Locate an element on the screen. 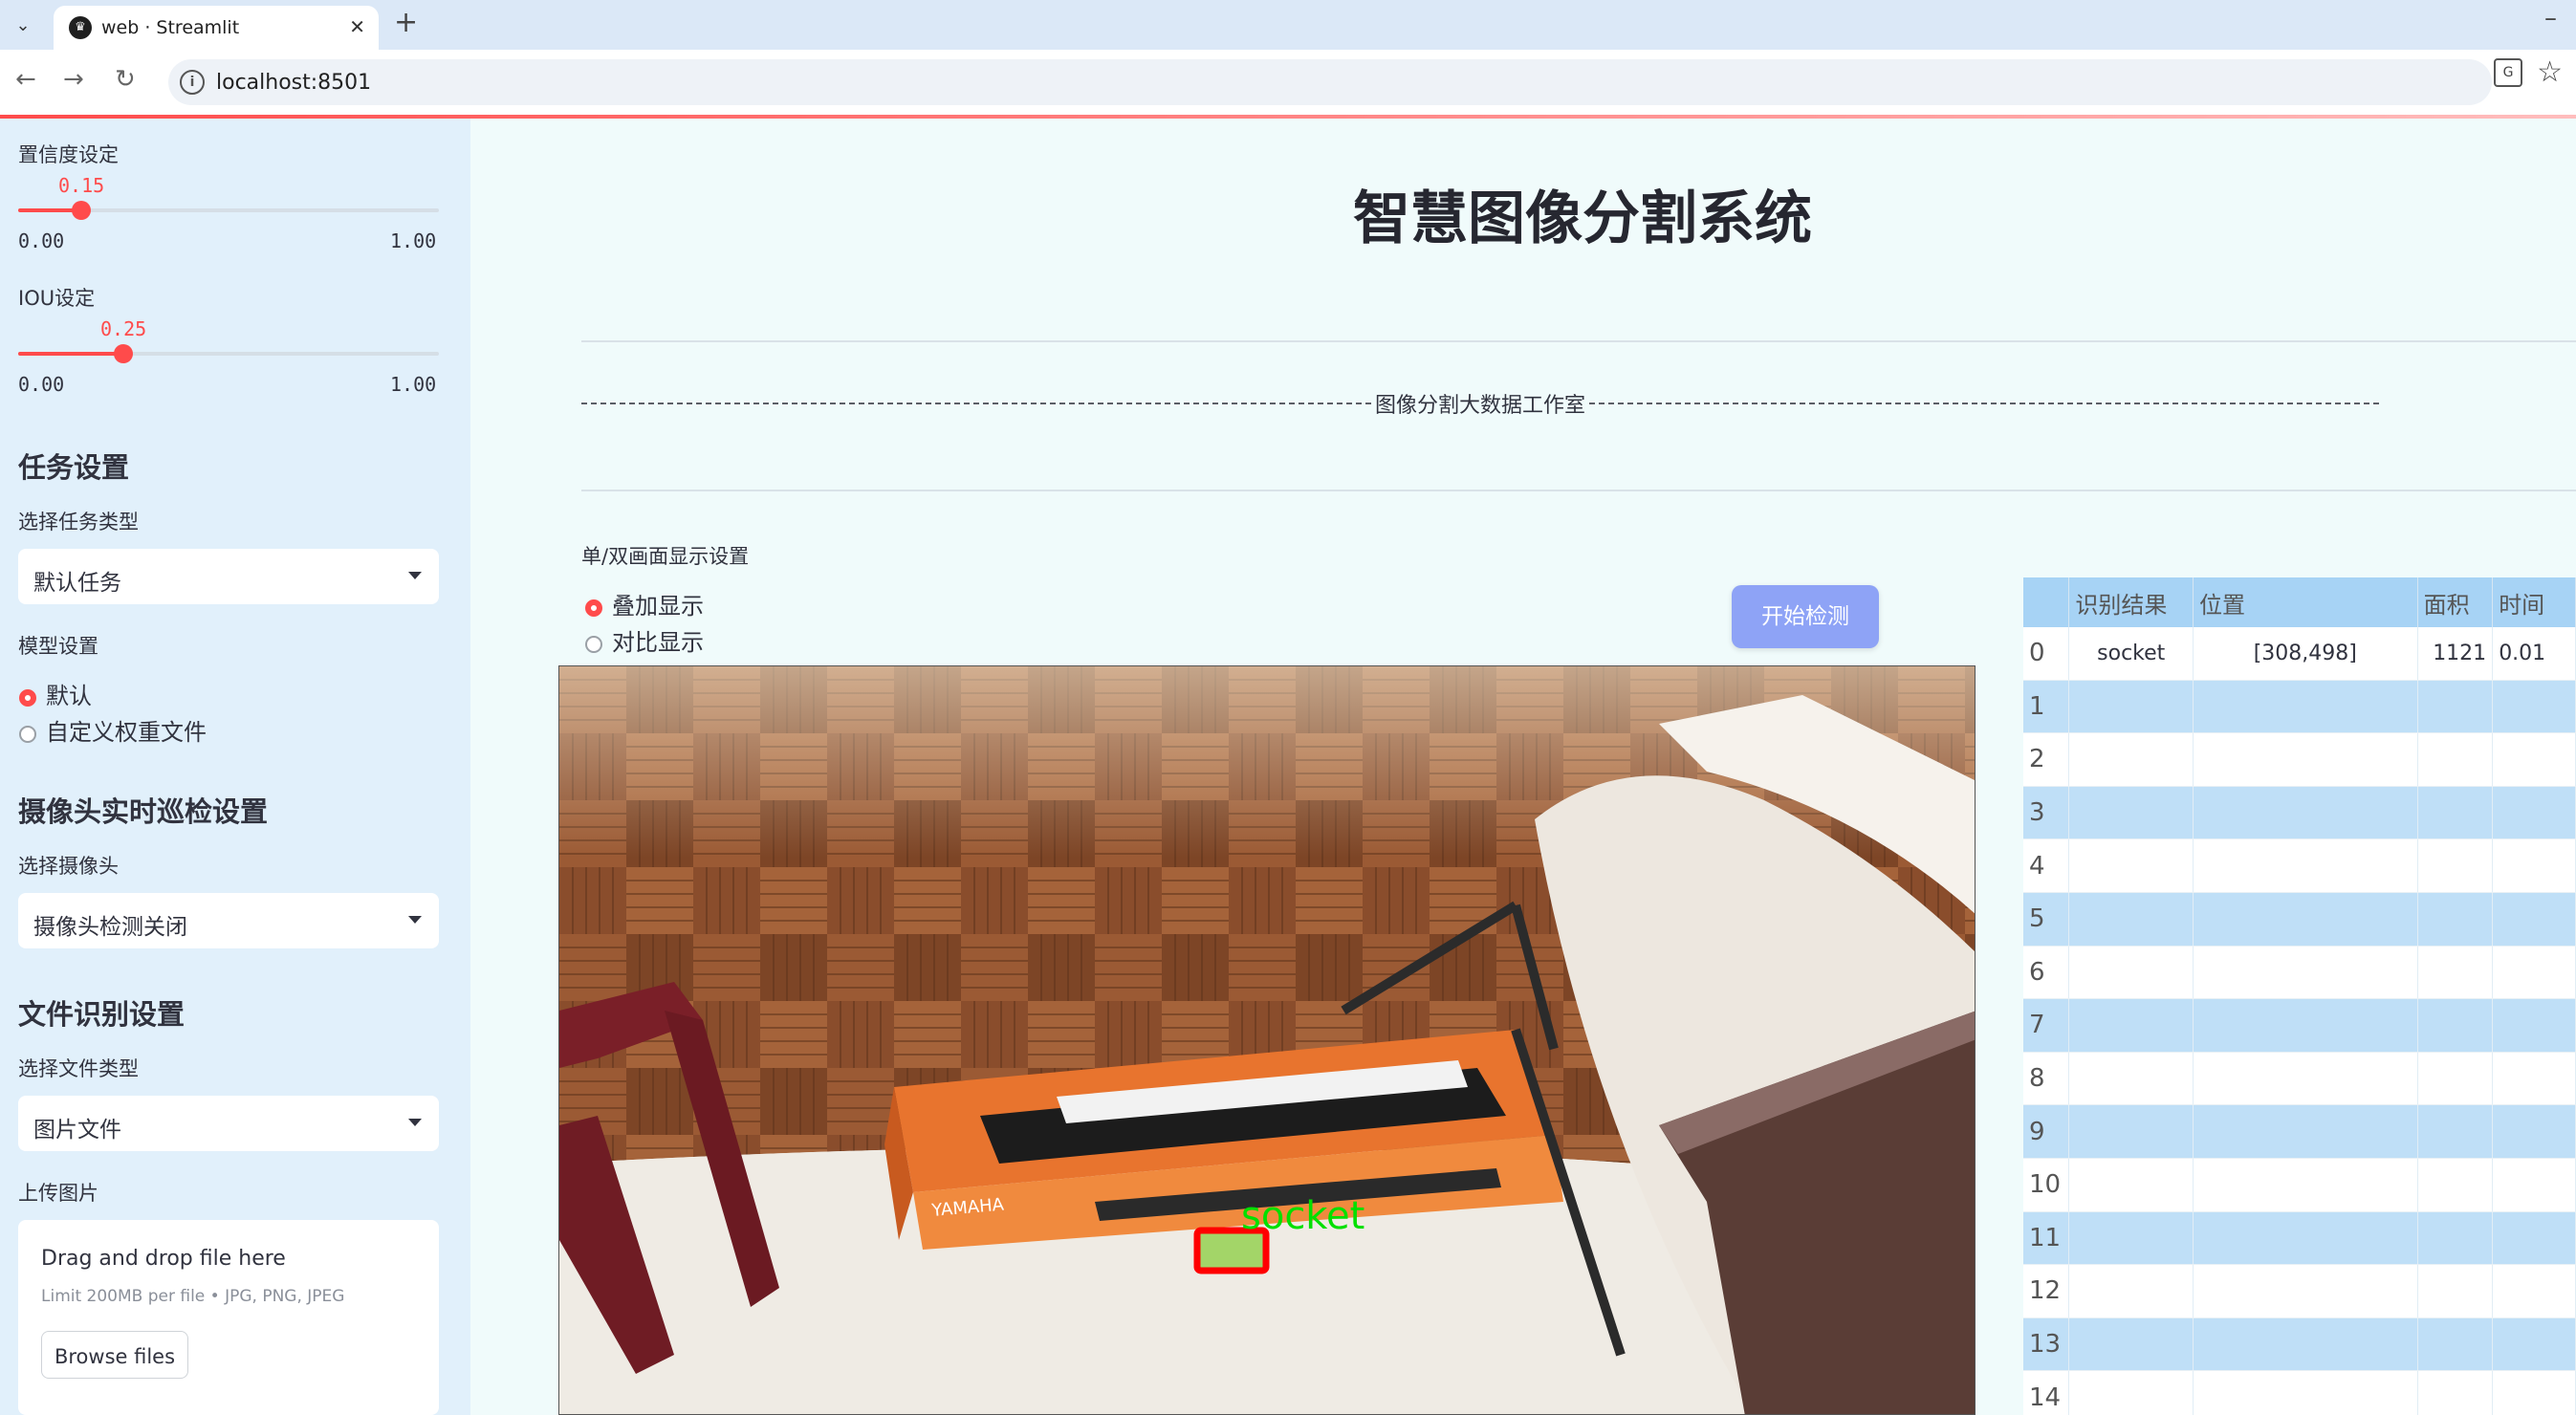 The width and height of the screenshot is (2576, 1415). table-row: 0 socket [308,498] 1121 0.01 is located at coordinates (2299, 654).